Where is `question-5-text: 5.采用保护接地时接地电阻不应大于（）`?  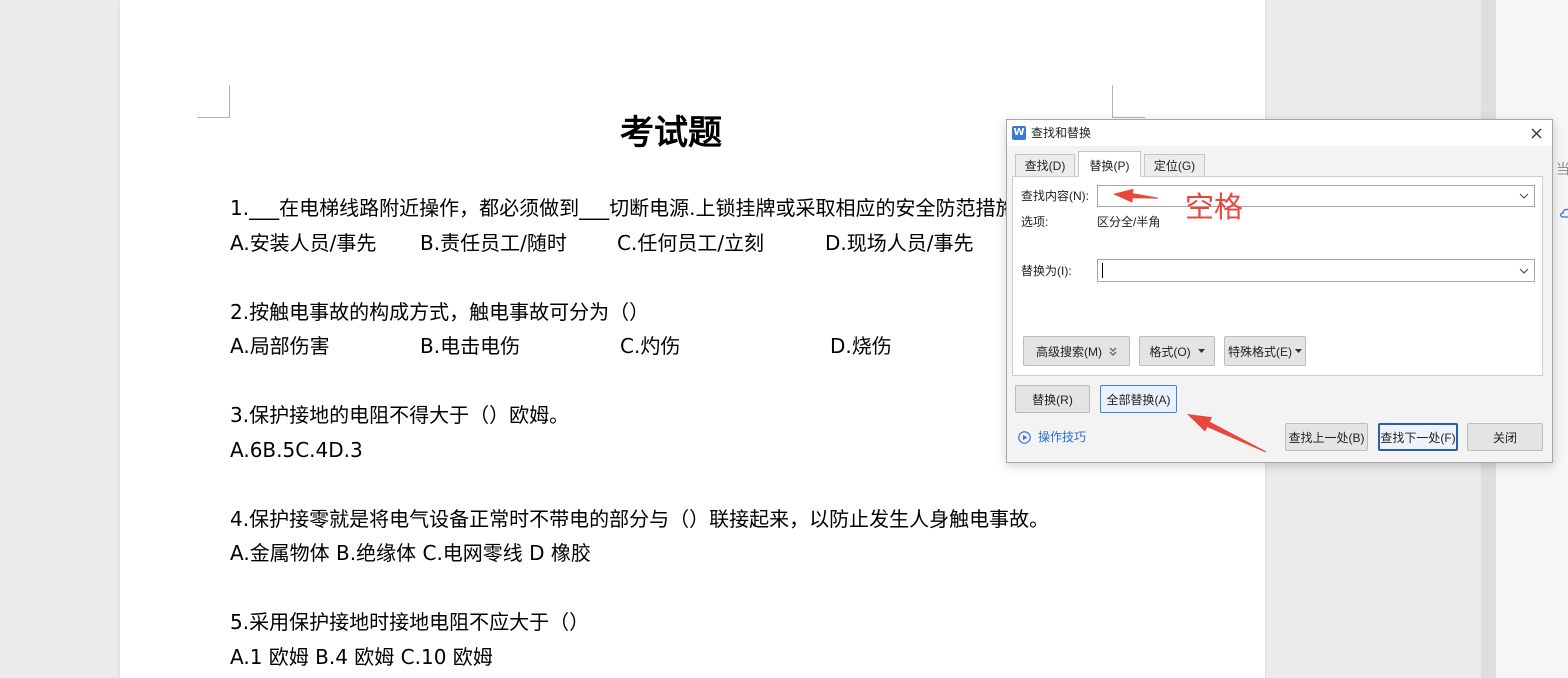
question-5-text: 5.采用保护接地时接地电阻不应大于（） is located at coordinates (410, 622).